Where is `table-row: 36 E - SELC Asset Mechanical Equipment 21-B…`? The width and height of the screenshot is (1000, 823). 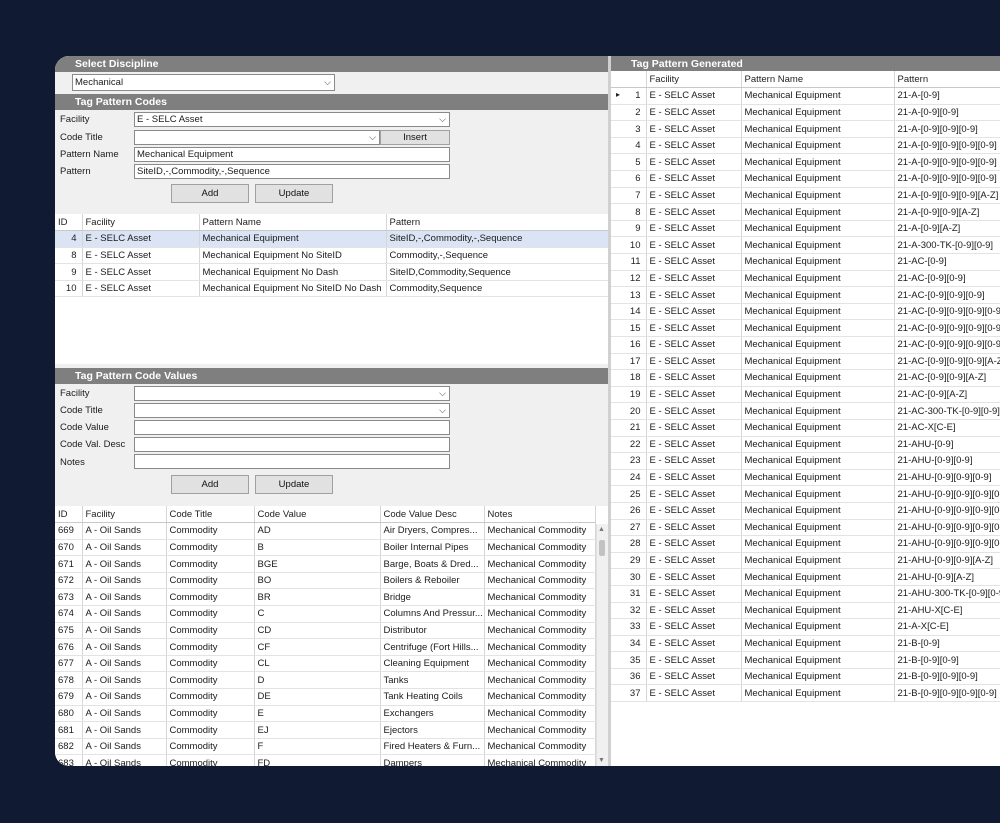 table-row: 36 E - SELC Asset Mechanical Equipment 21-B… is located at coordinates (805, 677).